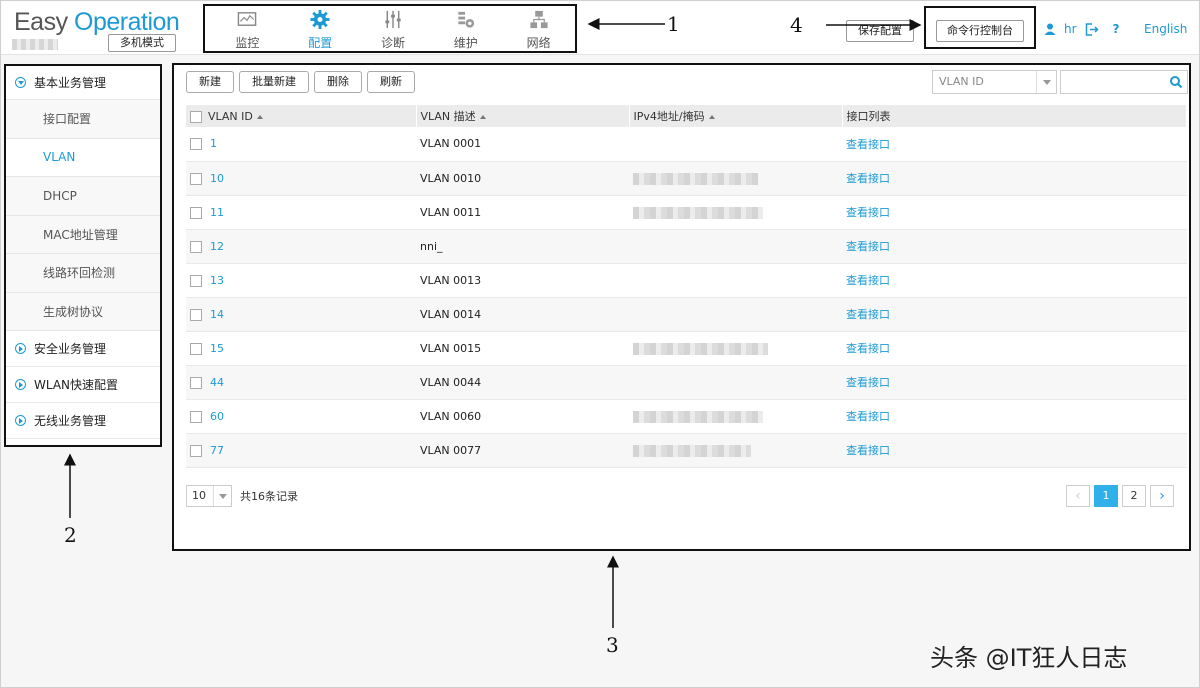 This screenshot has width=1200, height=688. Describe the element at coordinates (796, 25) in the screenshot. I see `callout-4: 4` at that location.